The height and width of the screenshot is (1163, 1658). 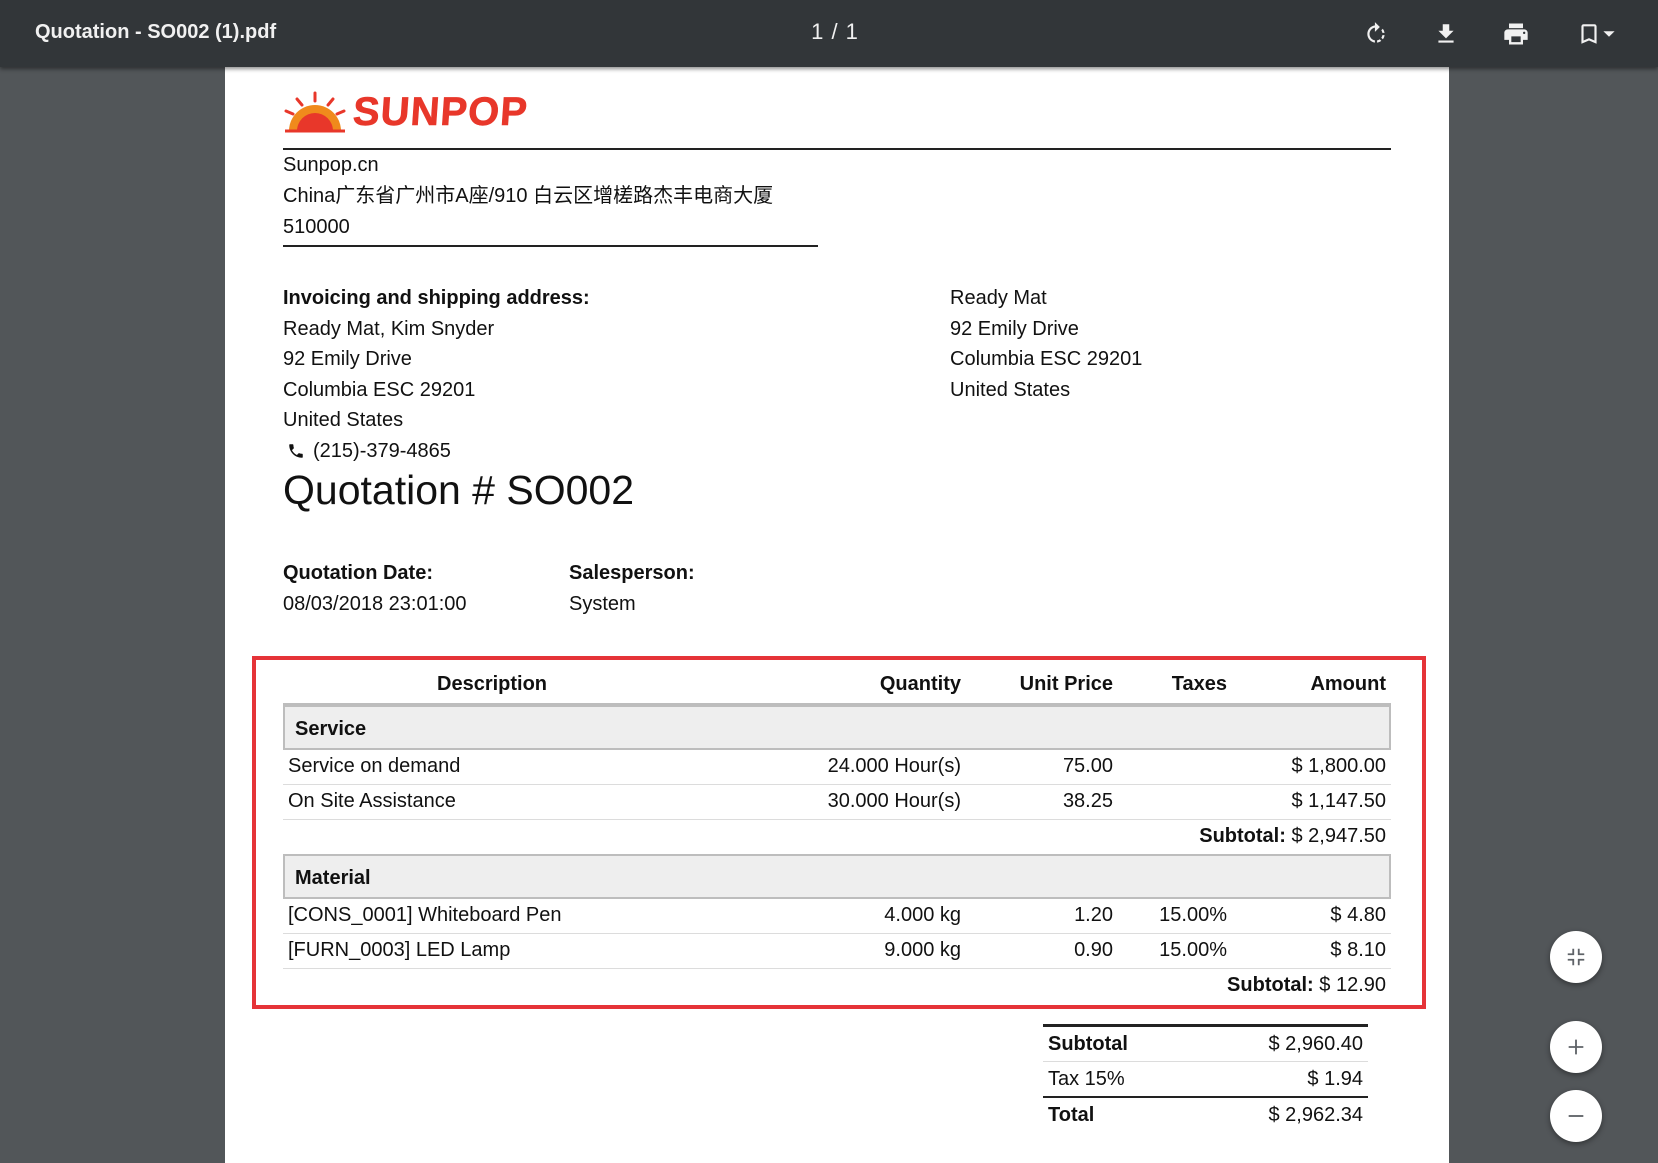 What do you see at coordinates (1046, 359) in the screenshot?
I see `partner-city: Columbia ESC 29201` at bounding box center [1046, 359].